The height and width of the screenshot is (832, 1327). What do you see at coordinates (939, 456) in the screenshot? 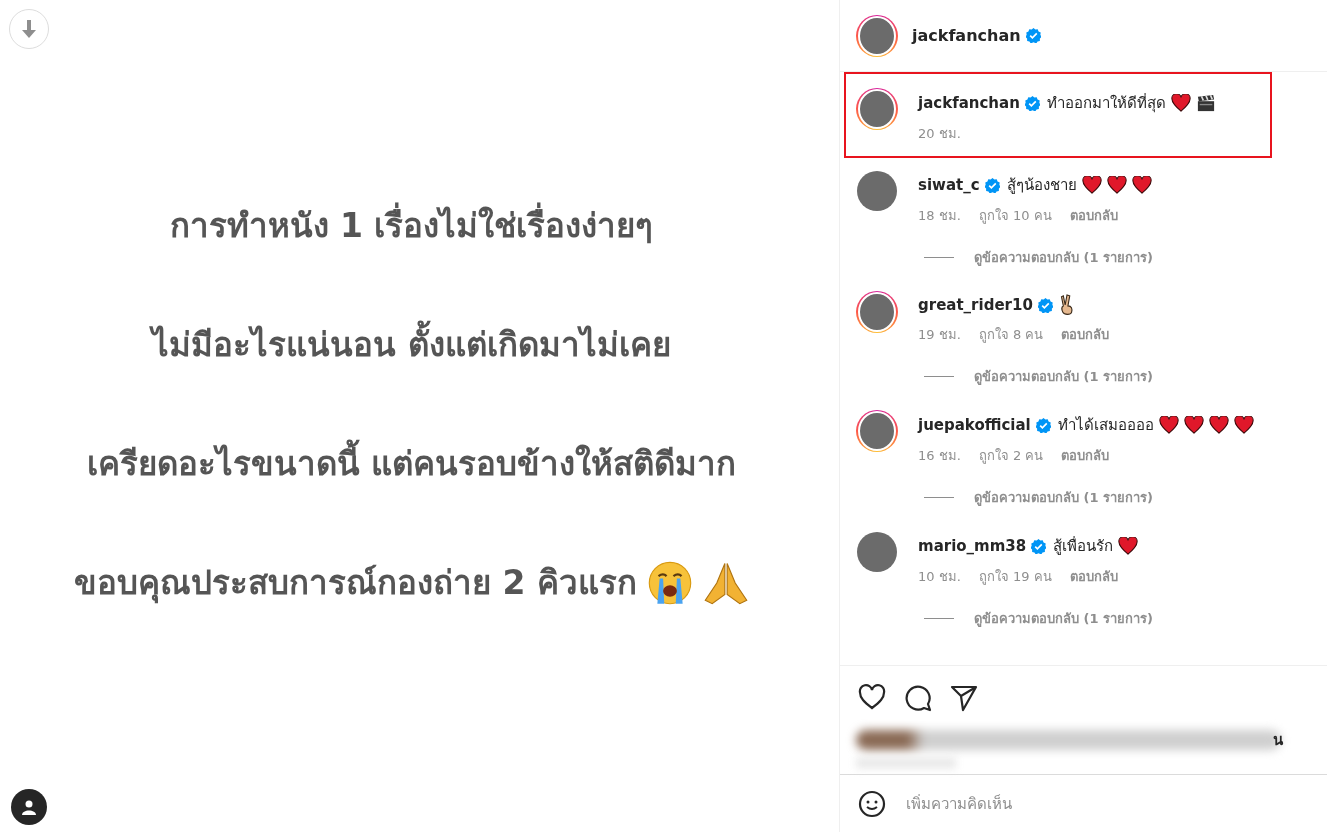
I see `comment-time: 16 ชม.` at bounding box center [939, 456].